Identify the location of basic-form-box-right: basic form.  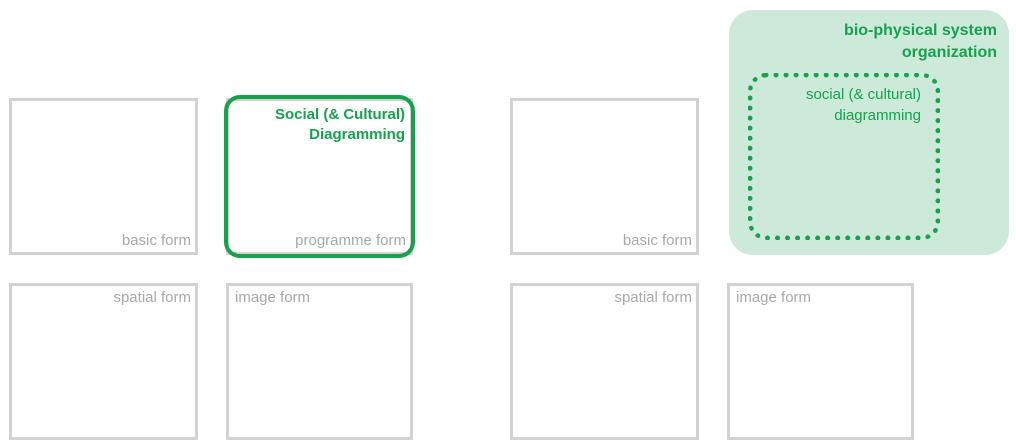
(604, 176).